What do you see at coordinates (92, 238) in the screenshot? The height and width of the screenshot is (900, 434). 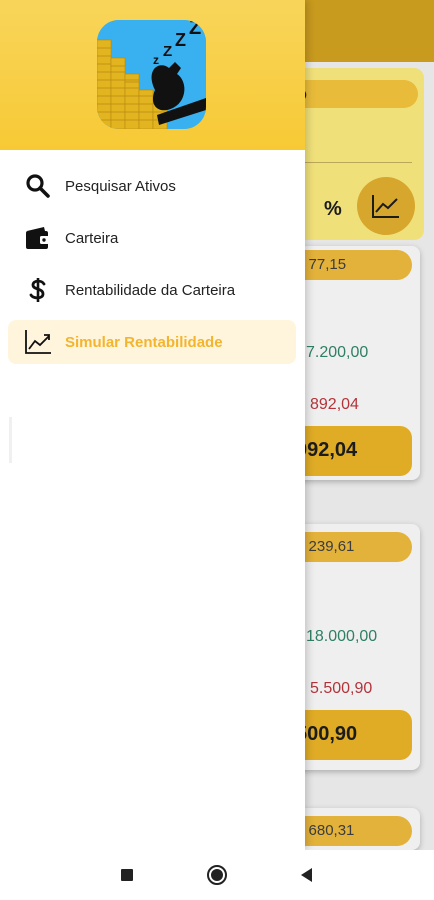 I see `menu-item-label: Carteira` at bounding box center [92, 238].